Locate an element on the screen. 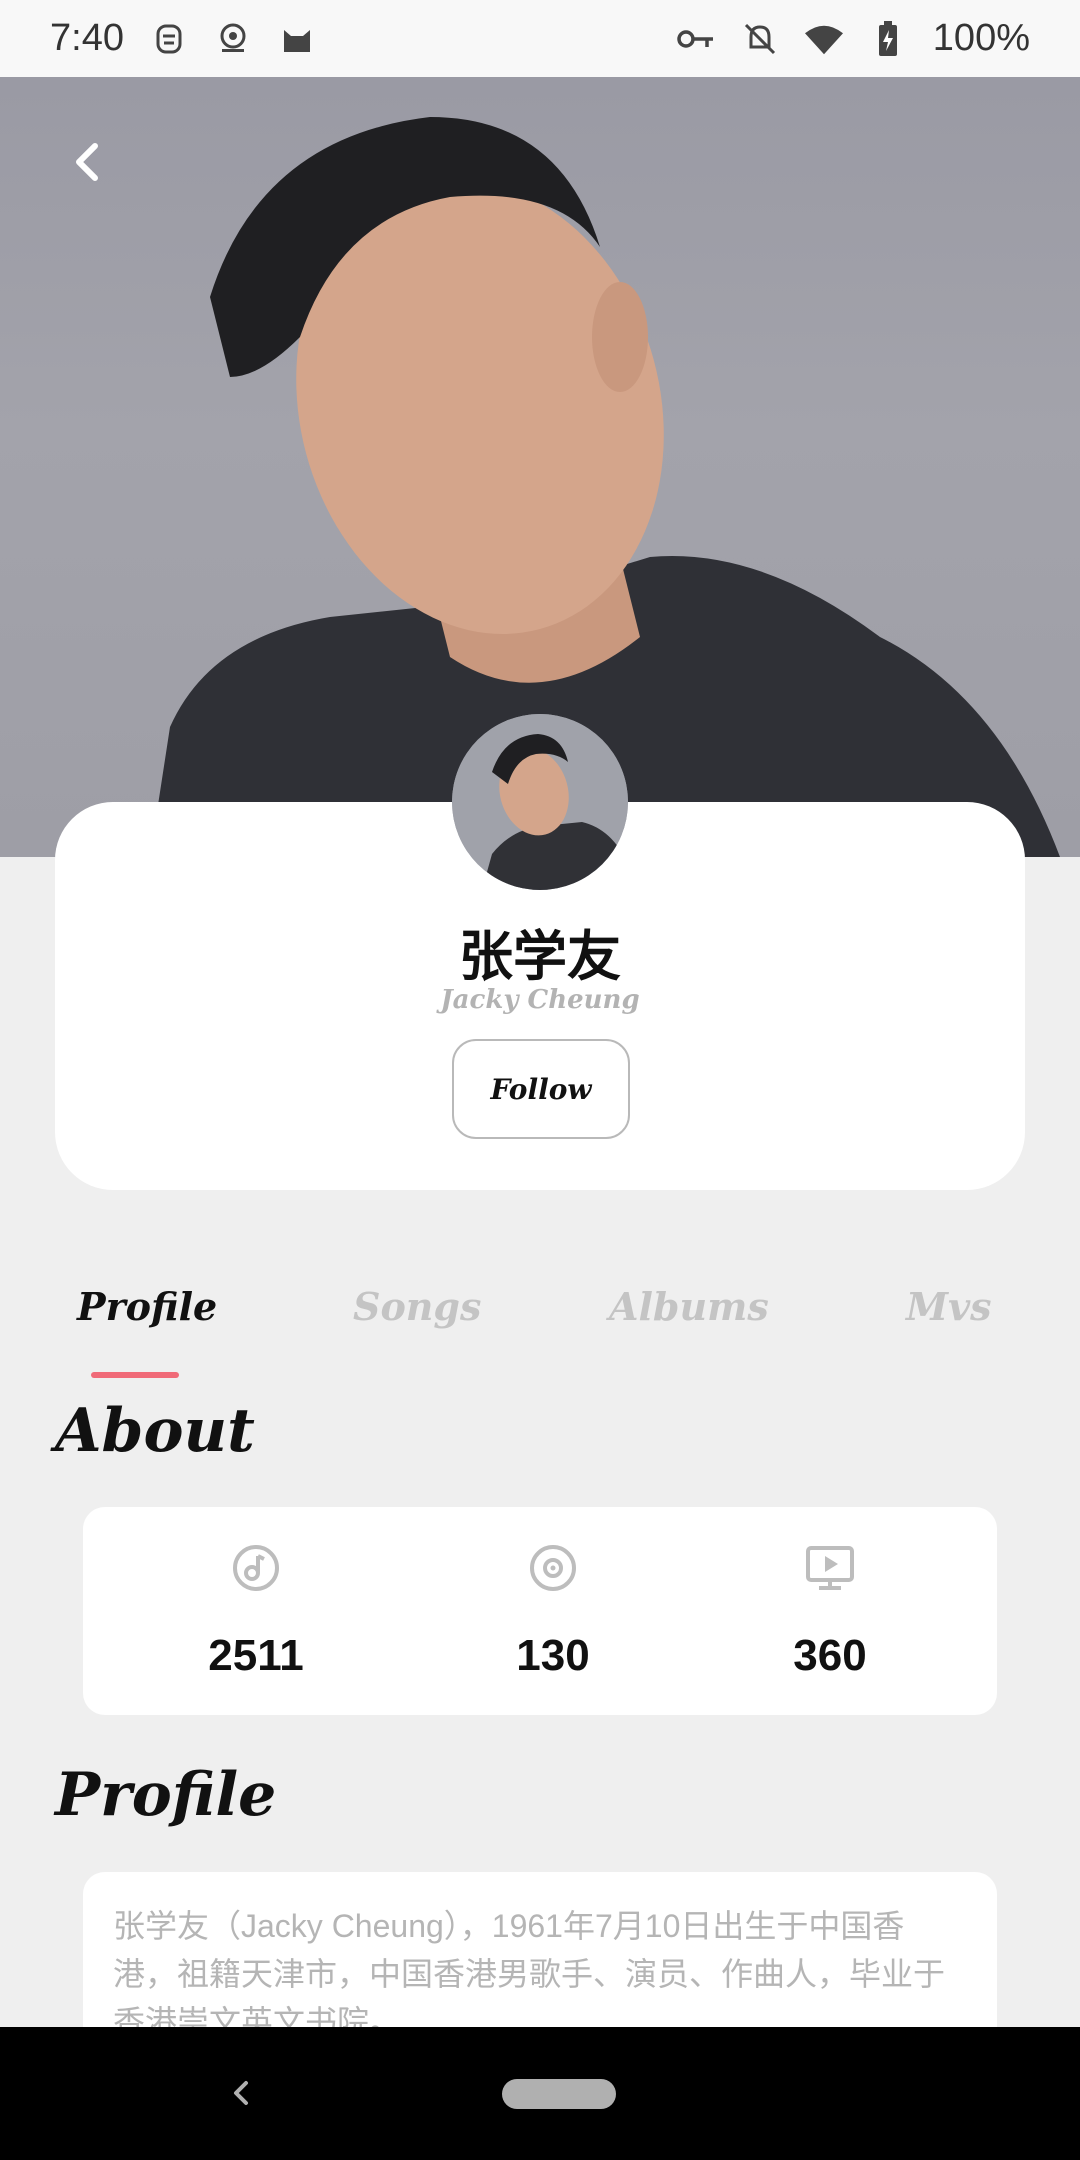 The image size is (1080, 2160). artist-english-name: Jacky Cheung is located at coordinates (540, 1000).